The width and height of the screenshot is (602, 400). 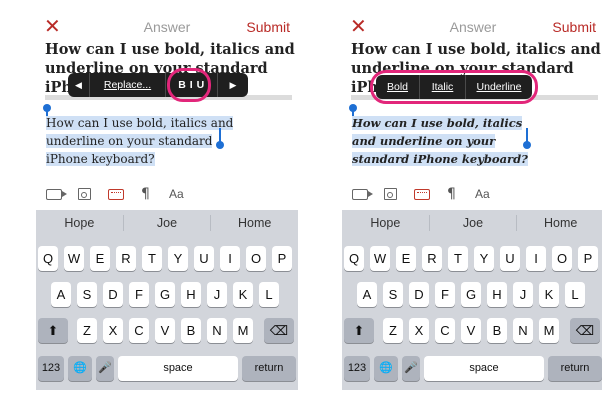 I want to click on key-row-4: 123 🌐 🎤 space return, so click(x=167, y=368).